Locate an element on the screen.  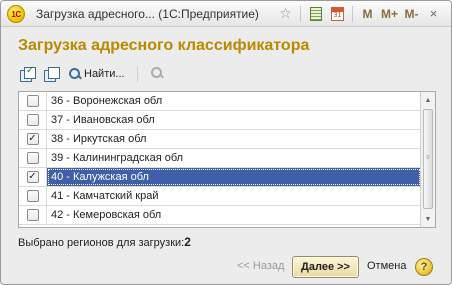
table-row: ✓ 40 - Калужская обл is located at coordinates (220, 177).